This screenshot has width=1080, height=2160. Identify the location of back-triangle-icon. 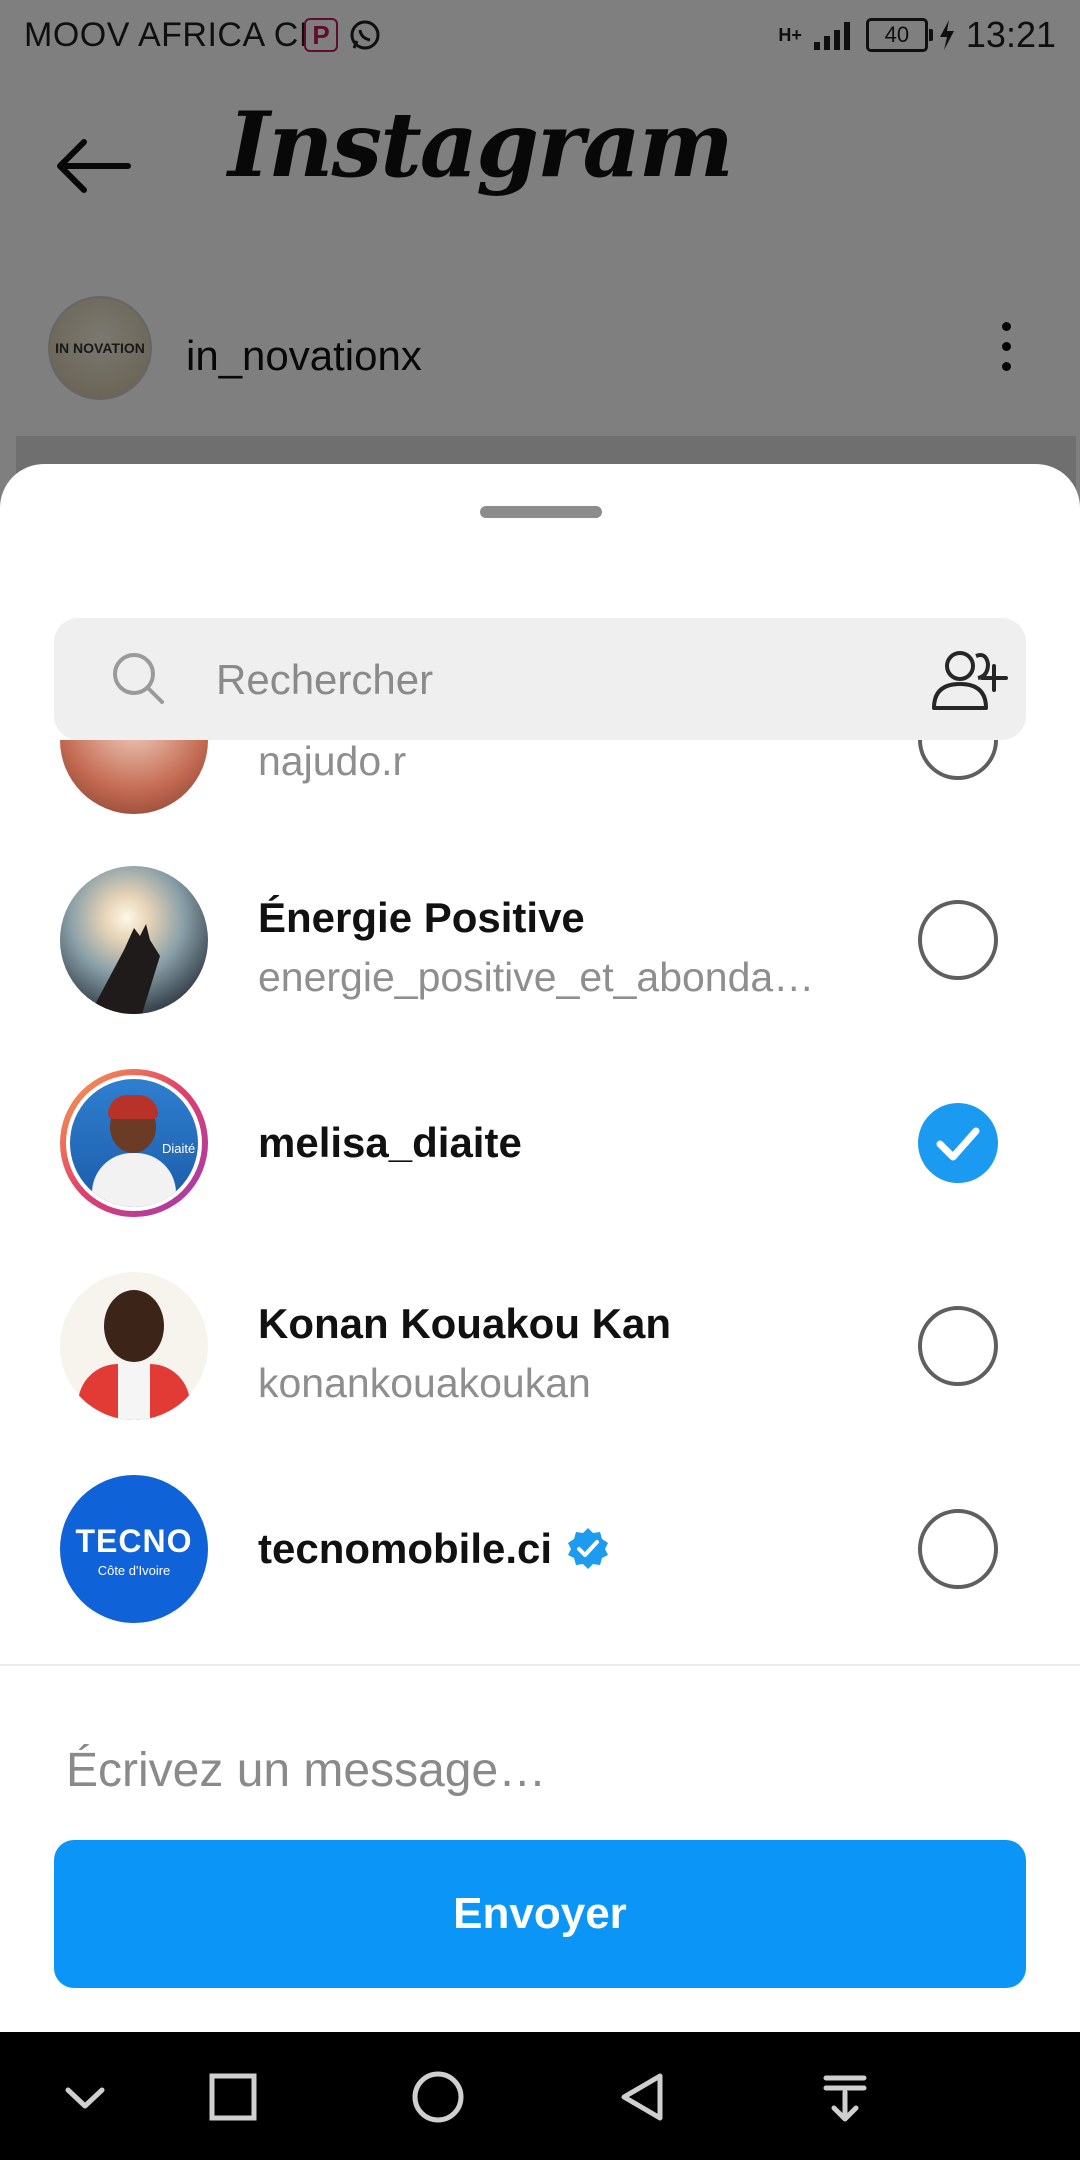
(643, 2097).